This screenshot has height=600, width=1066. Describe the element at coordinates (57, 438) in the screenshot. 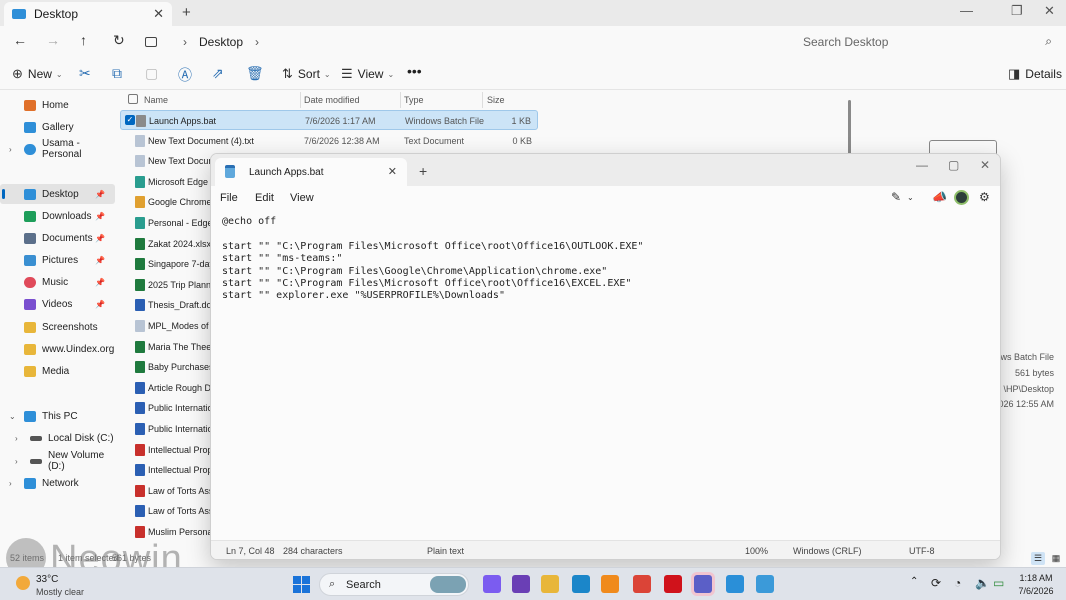

I see `sidebar-item-local-disk: › Local Disk (C:)` at that location.